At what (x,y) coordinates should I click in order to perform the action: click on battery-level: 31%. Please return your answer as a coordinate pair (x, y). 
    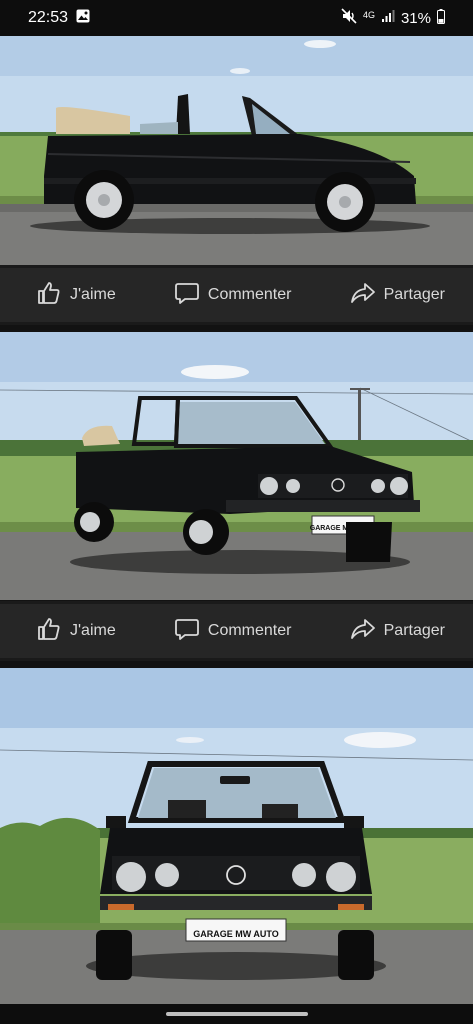
    Looking at the image, I should click on (415, 18).